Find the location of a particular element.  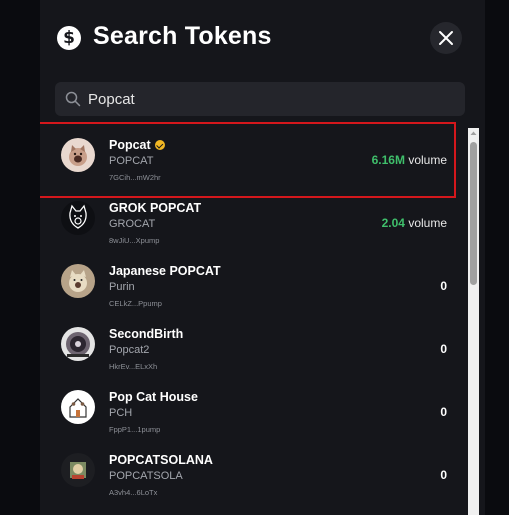

token-name: SecondBirth is located at coordinates (146, 334).